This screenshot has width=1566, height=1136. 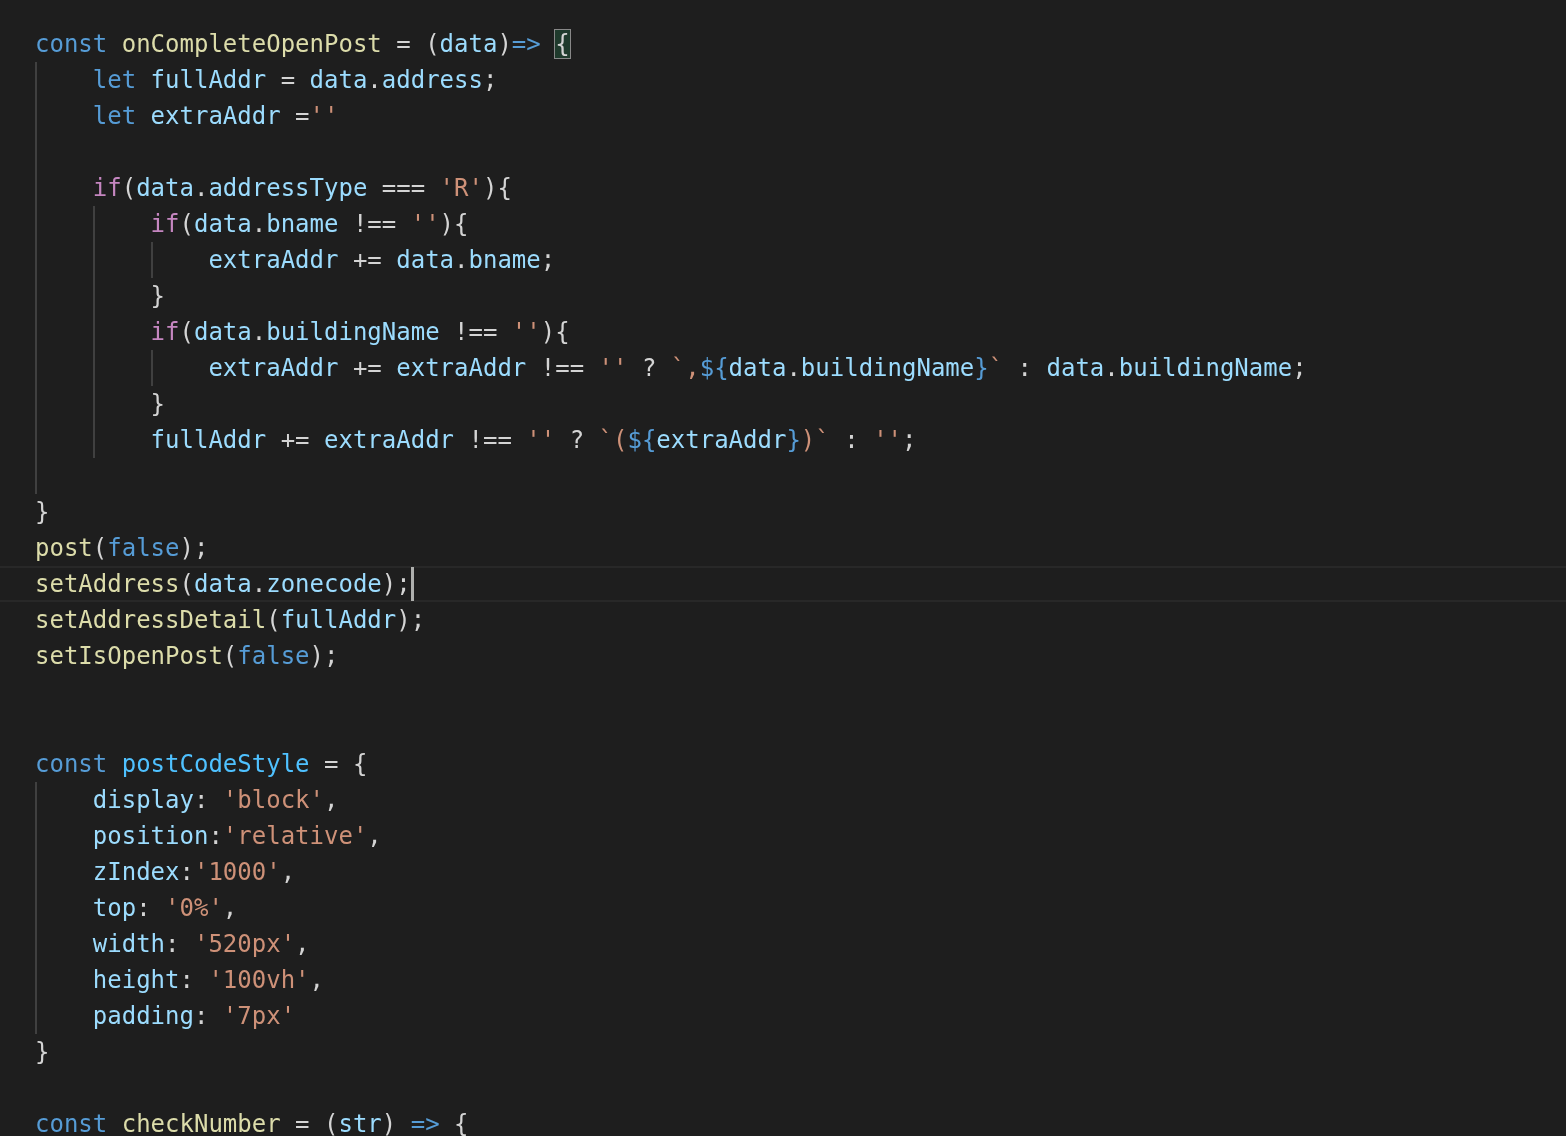 What do you see at coordinates (165, 908) in the screenshot?
I see `code-line: top: '0%',` at bounding box center [165, 908].